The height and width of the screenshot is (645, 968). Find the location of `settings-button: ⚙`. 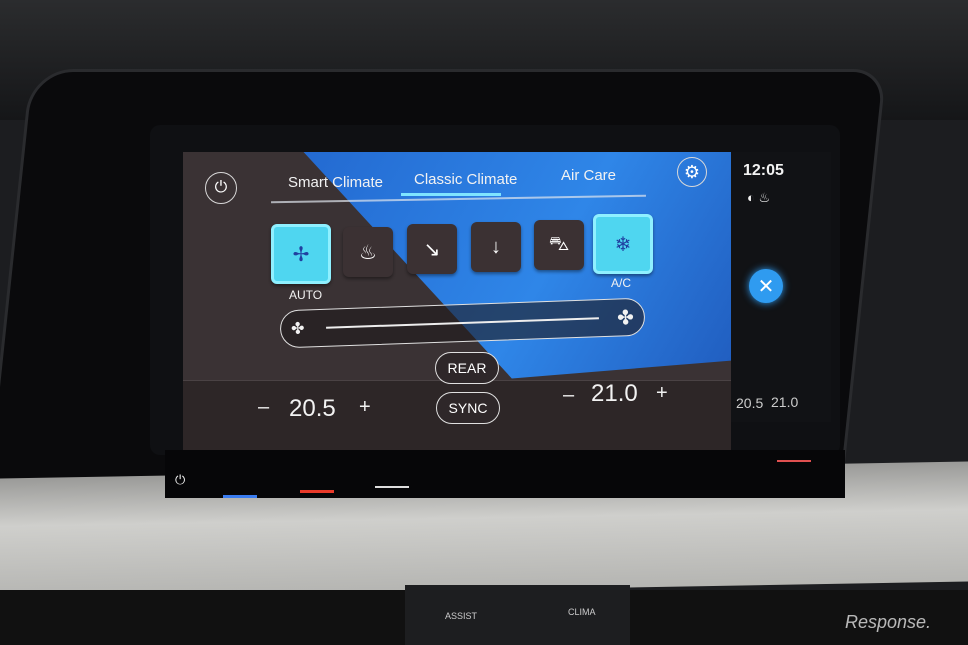

settings-button: ⚙ is located at coordinates (692, 172).